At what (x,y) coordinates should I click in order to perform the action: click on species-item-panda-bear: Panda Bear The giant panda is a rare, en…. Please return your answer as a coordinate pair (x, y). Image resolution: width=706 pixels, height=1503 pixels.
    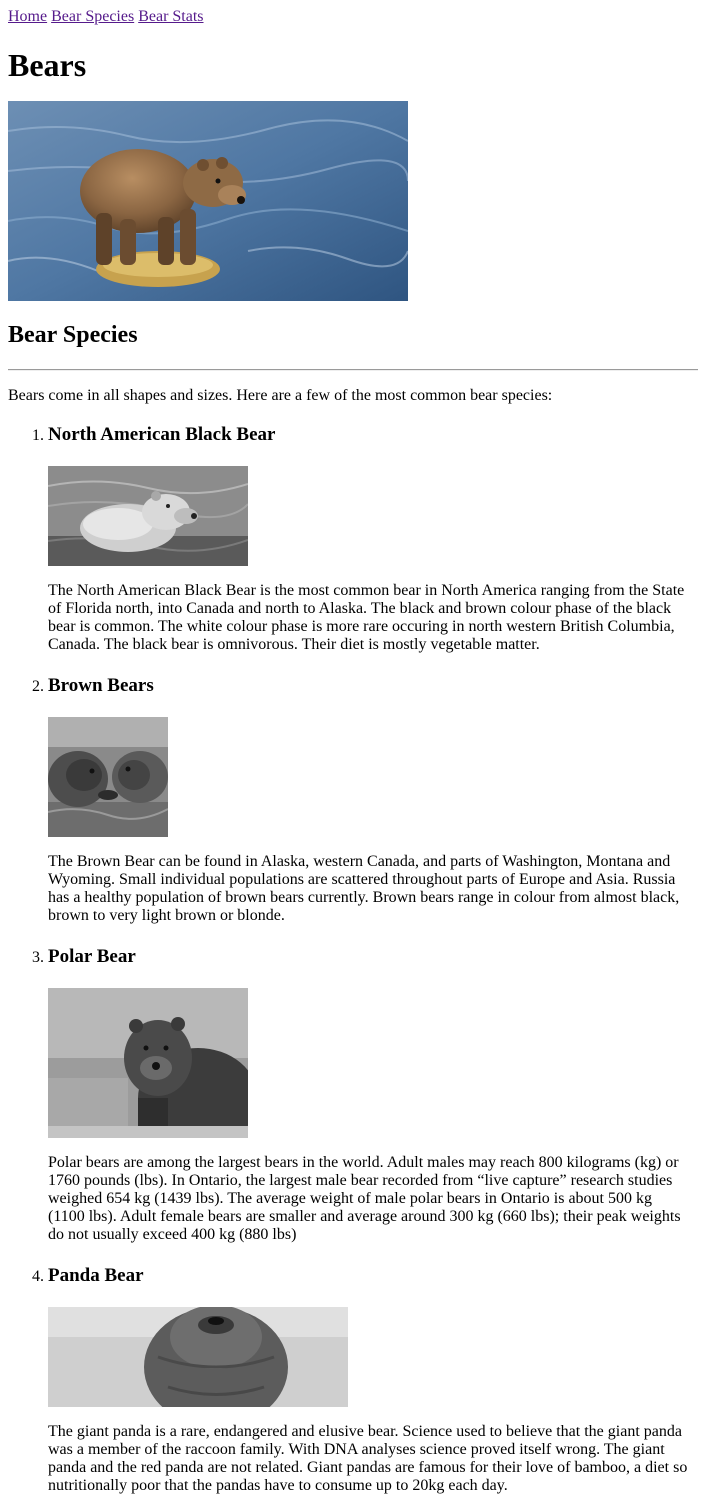
    Looking at the image, I should click on (373, 1380).